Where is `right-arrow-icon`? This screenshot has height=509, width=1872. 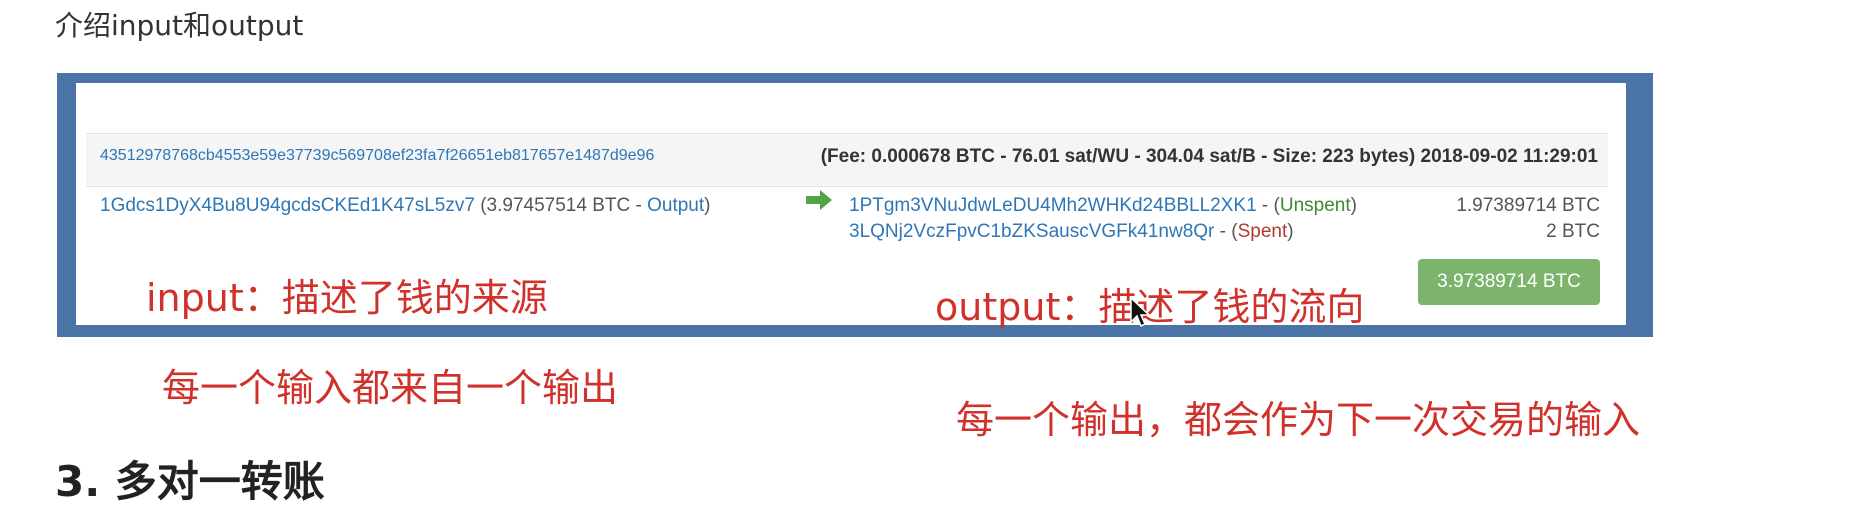 right-arrow-icon is located at coordinates (819, 202).